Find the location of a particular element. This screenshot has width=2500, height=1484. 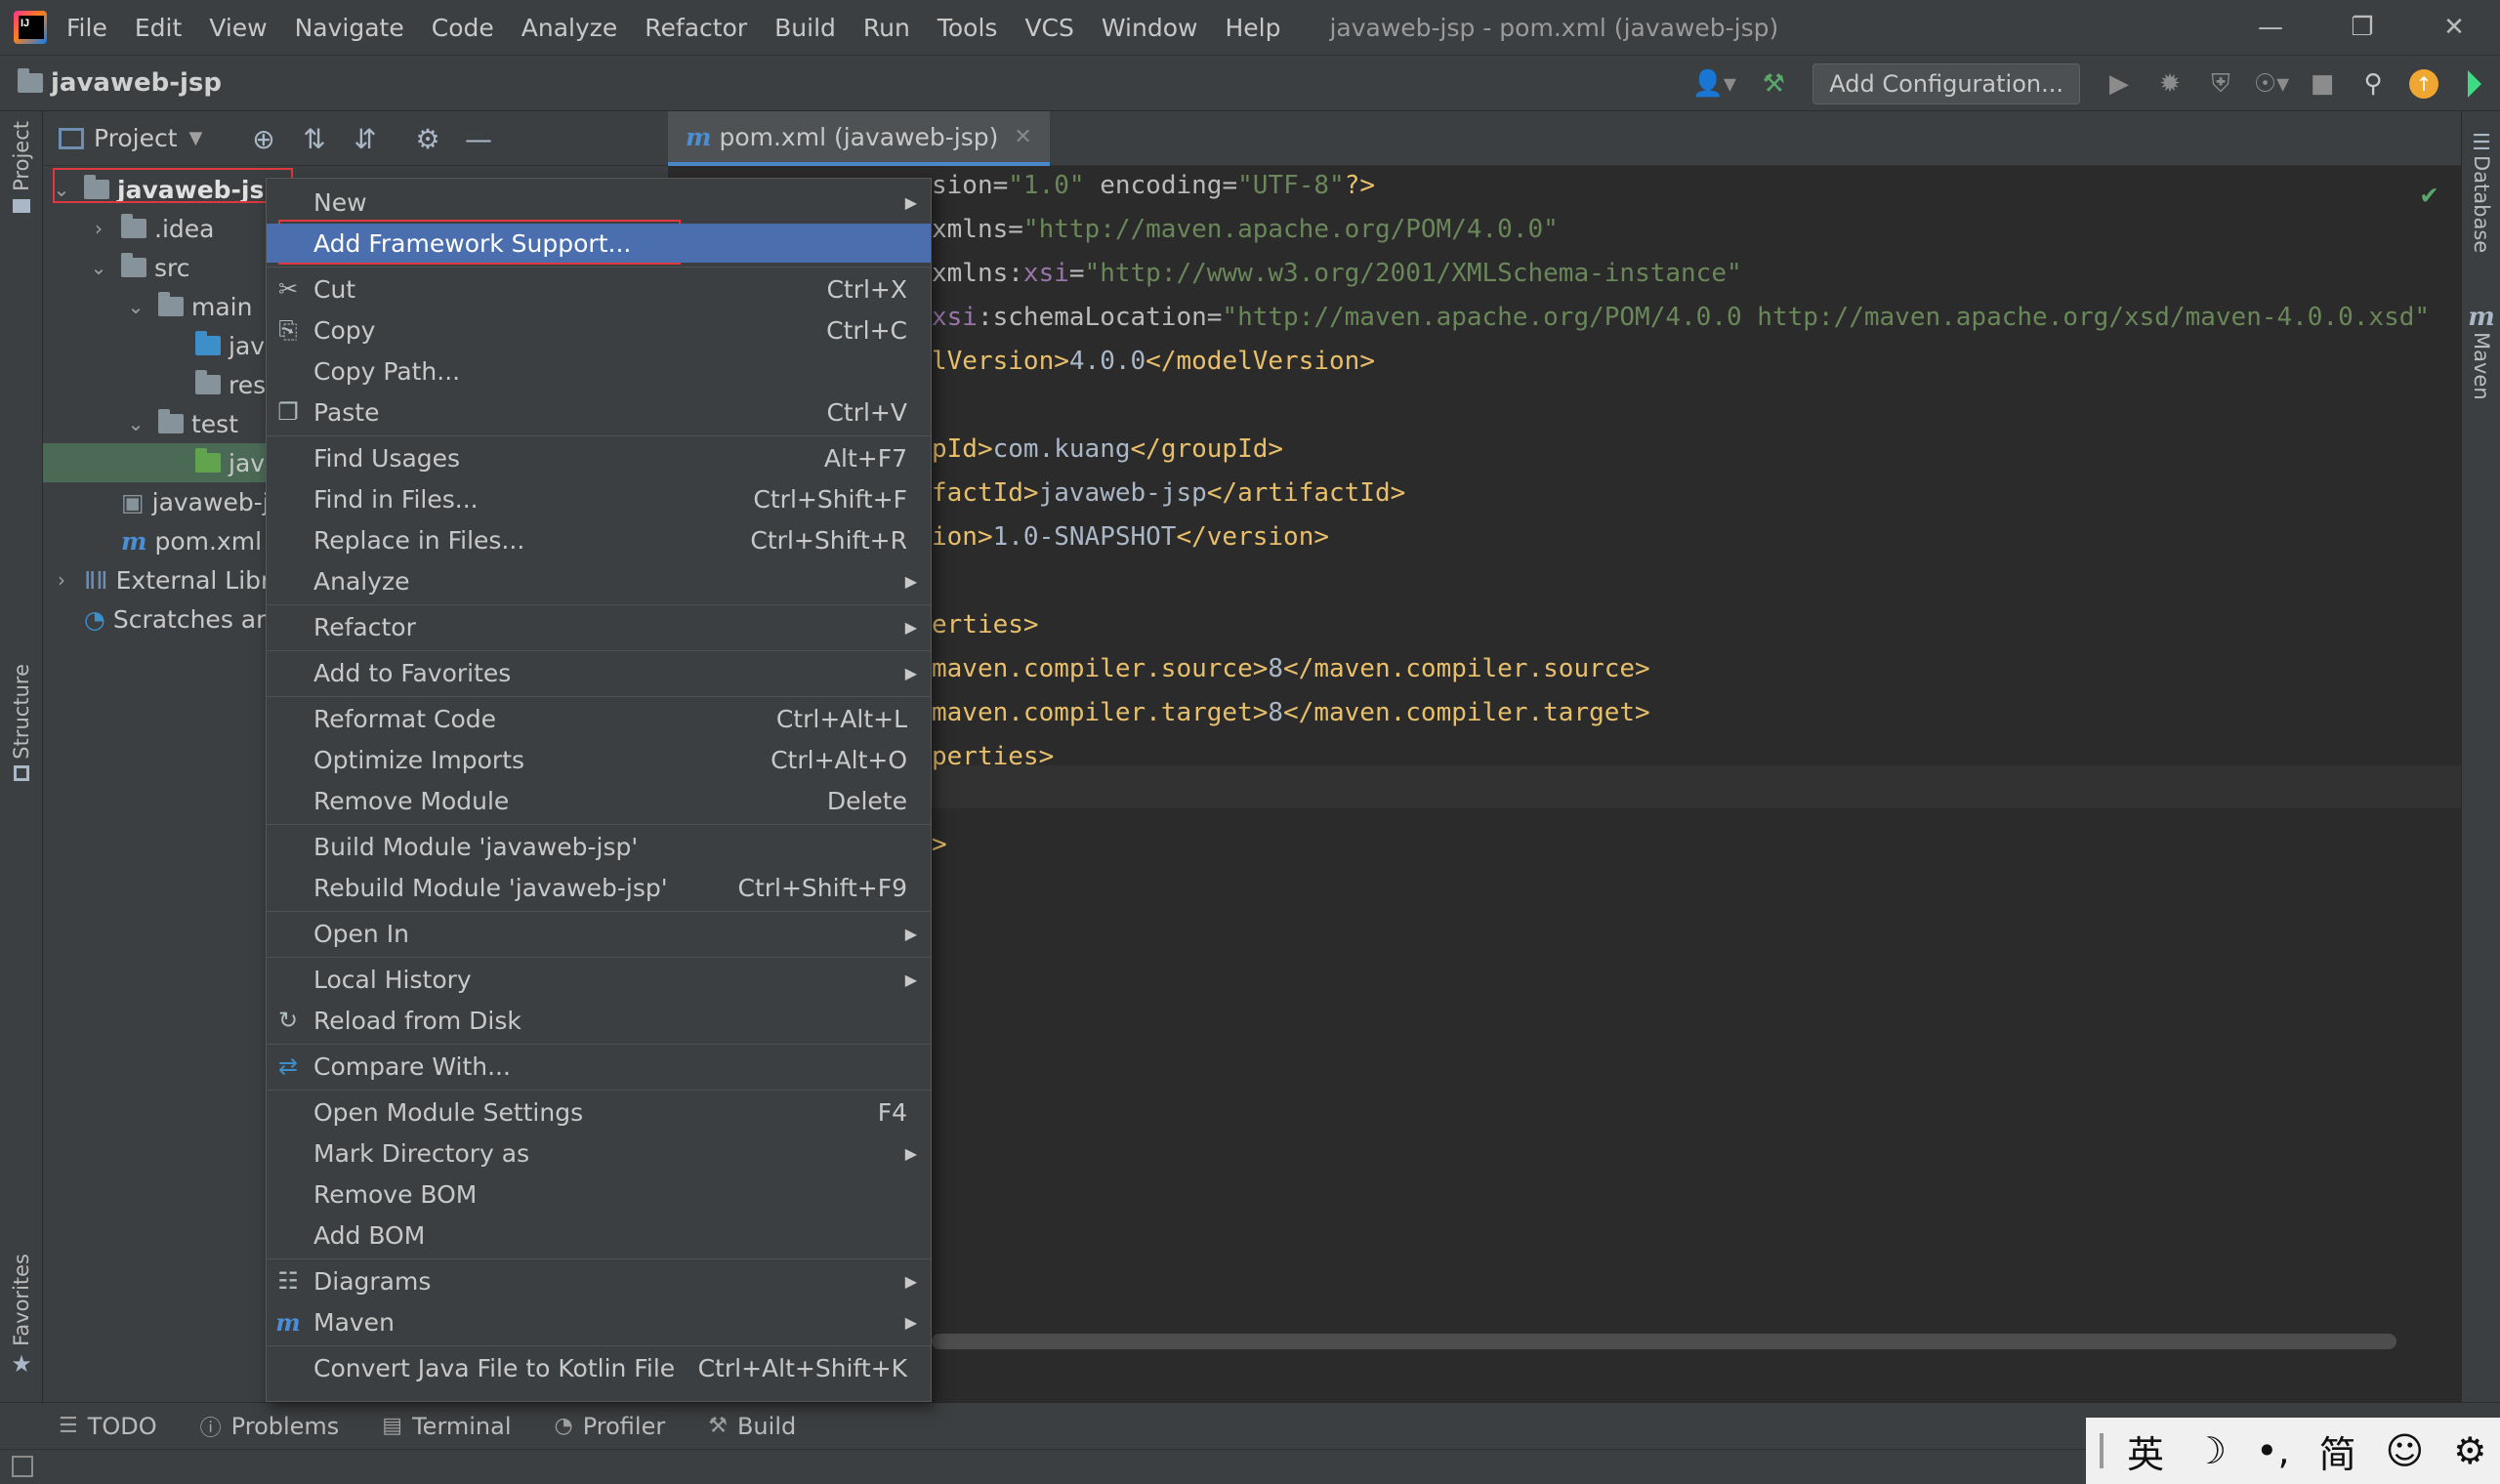

inspection-ok-icon: ✔ is located at coordinates (2429, 194).